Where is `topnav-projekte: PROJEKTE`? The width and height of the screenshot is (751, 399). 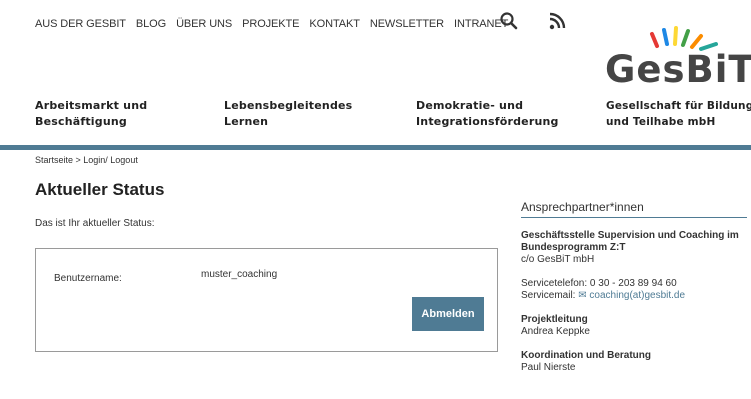
topnav-projekte: PROJEKTE is located at coordinates (270, 24).